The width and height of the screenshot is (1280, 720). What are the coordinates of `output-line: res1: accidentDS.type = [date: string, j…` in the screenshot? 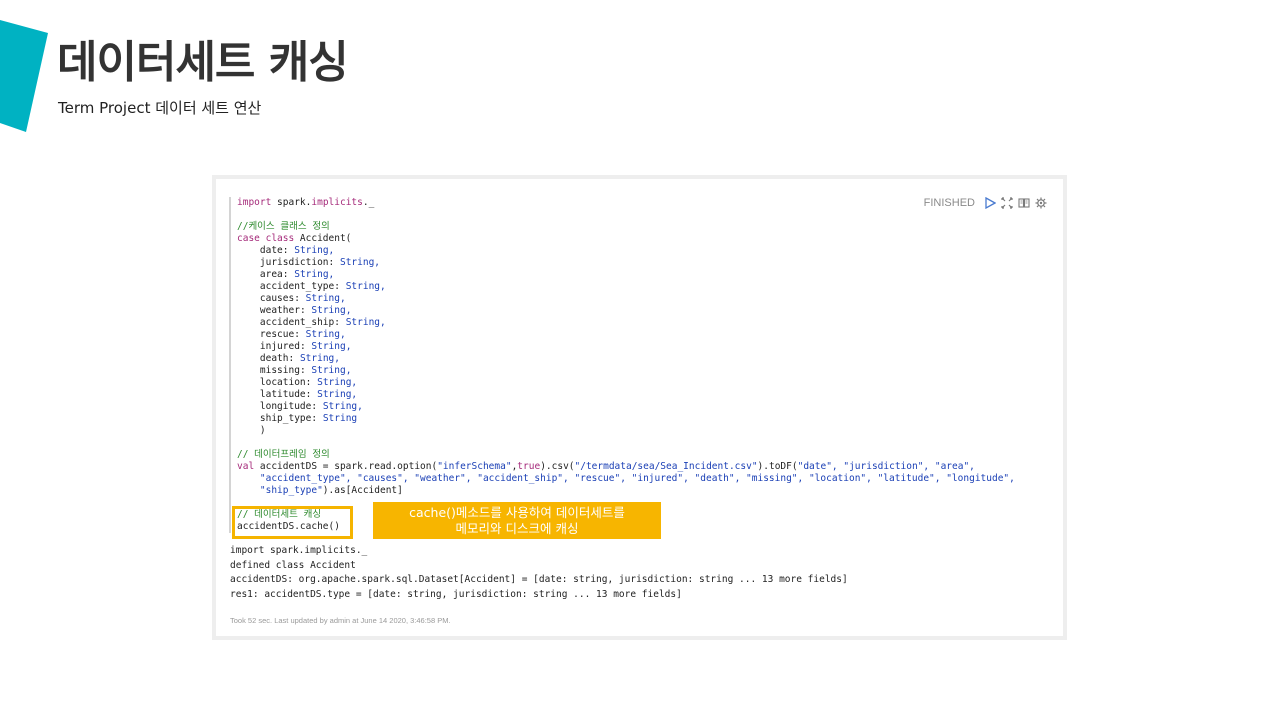 It's located at (456, 594).